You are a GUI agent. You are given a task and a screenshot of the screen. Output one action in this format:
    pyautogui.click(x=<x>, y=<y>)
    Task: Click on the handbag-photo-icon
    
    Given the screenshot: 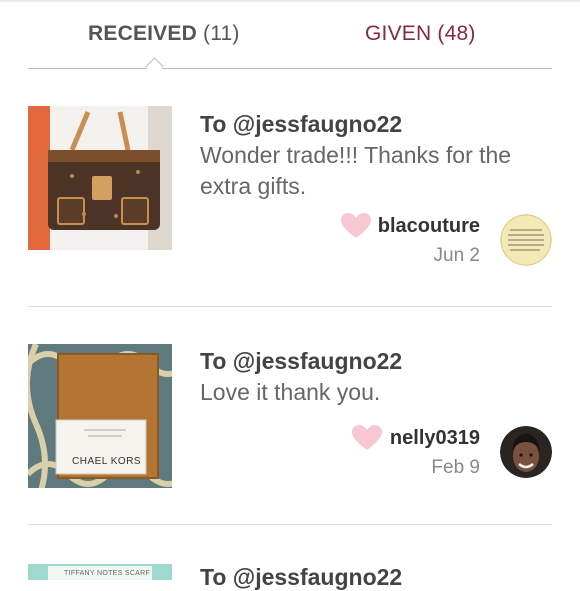 What is the action you would take?
    pyautogui.click(x=100, y=178)
    